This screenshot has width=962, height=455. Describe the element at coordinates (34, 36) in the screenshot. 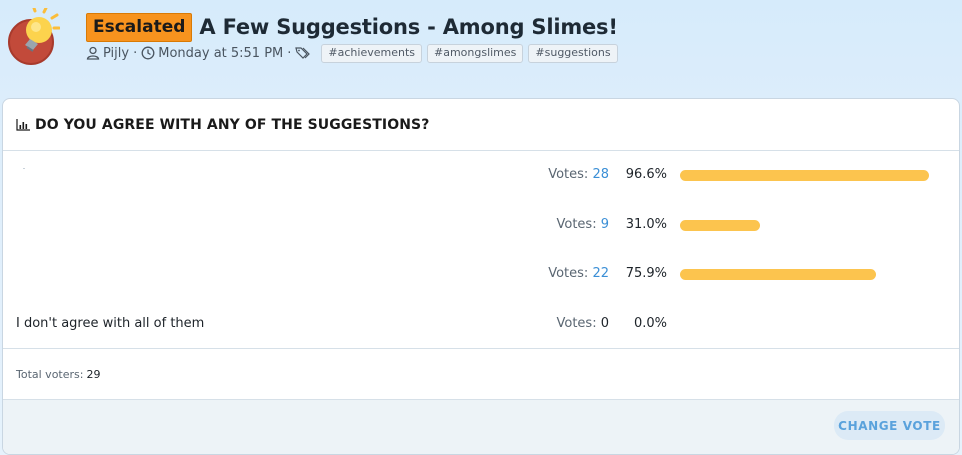

I see `lightbulb-avatar-icon` at that location.